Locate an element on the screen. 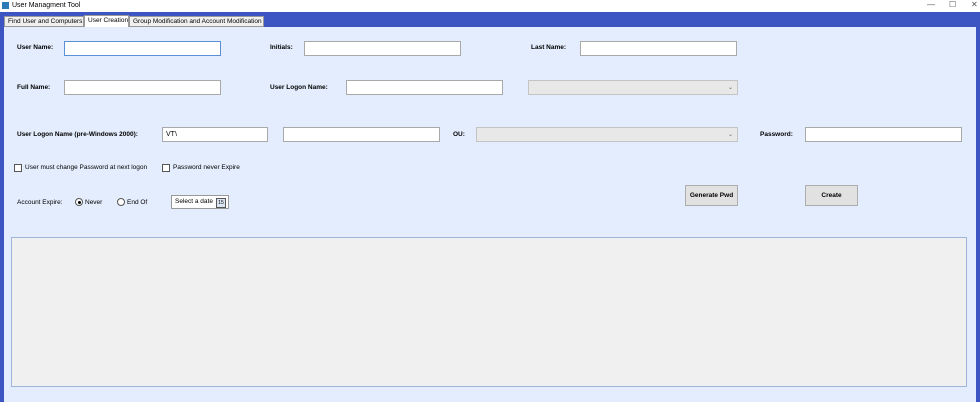 The height and width of the screenshot is (402, 980). tab-user-creation: User Creation is located at coordinates (106, 21).